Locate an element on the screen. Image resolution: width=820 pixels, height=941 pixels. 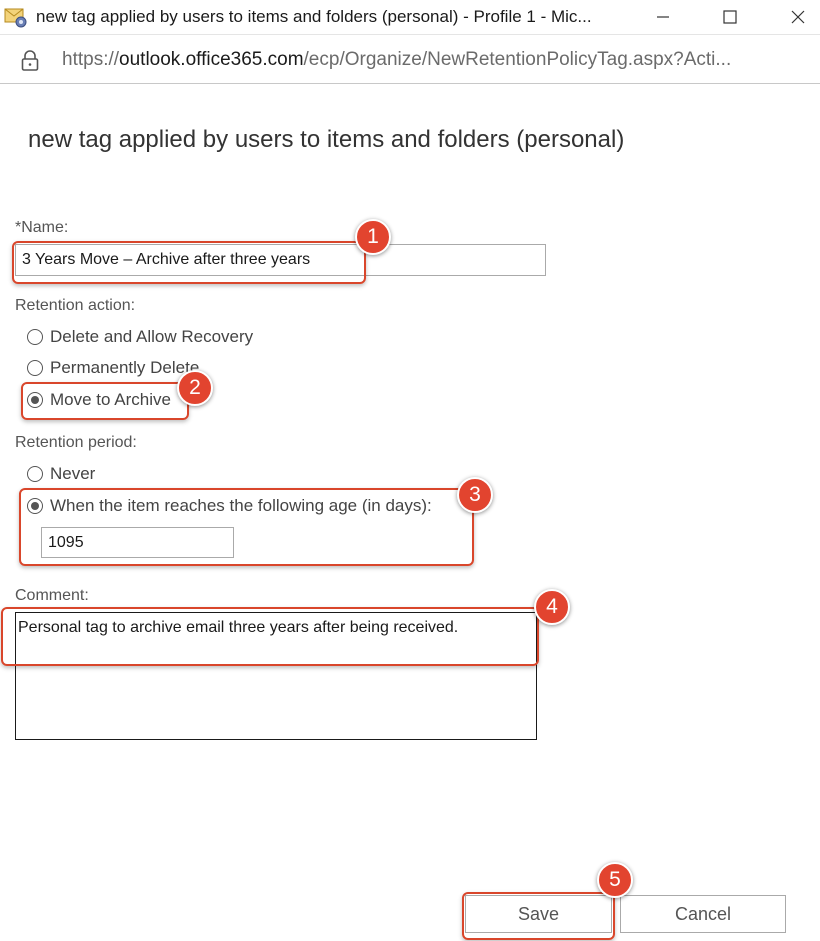
radio-permanently-delete: Permanently Delete is located at coordinates (113, 368).